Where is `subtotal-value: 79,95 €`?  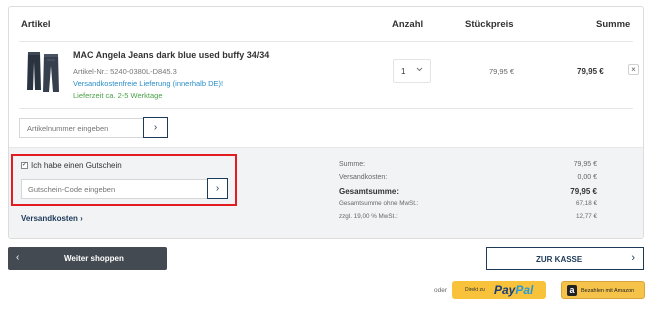 subtotal-value: 79,95 € is located at coordinates (585, 164).